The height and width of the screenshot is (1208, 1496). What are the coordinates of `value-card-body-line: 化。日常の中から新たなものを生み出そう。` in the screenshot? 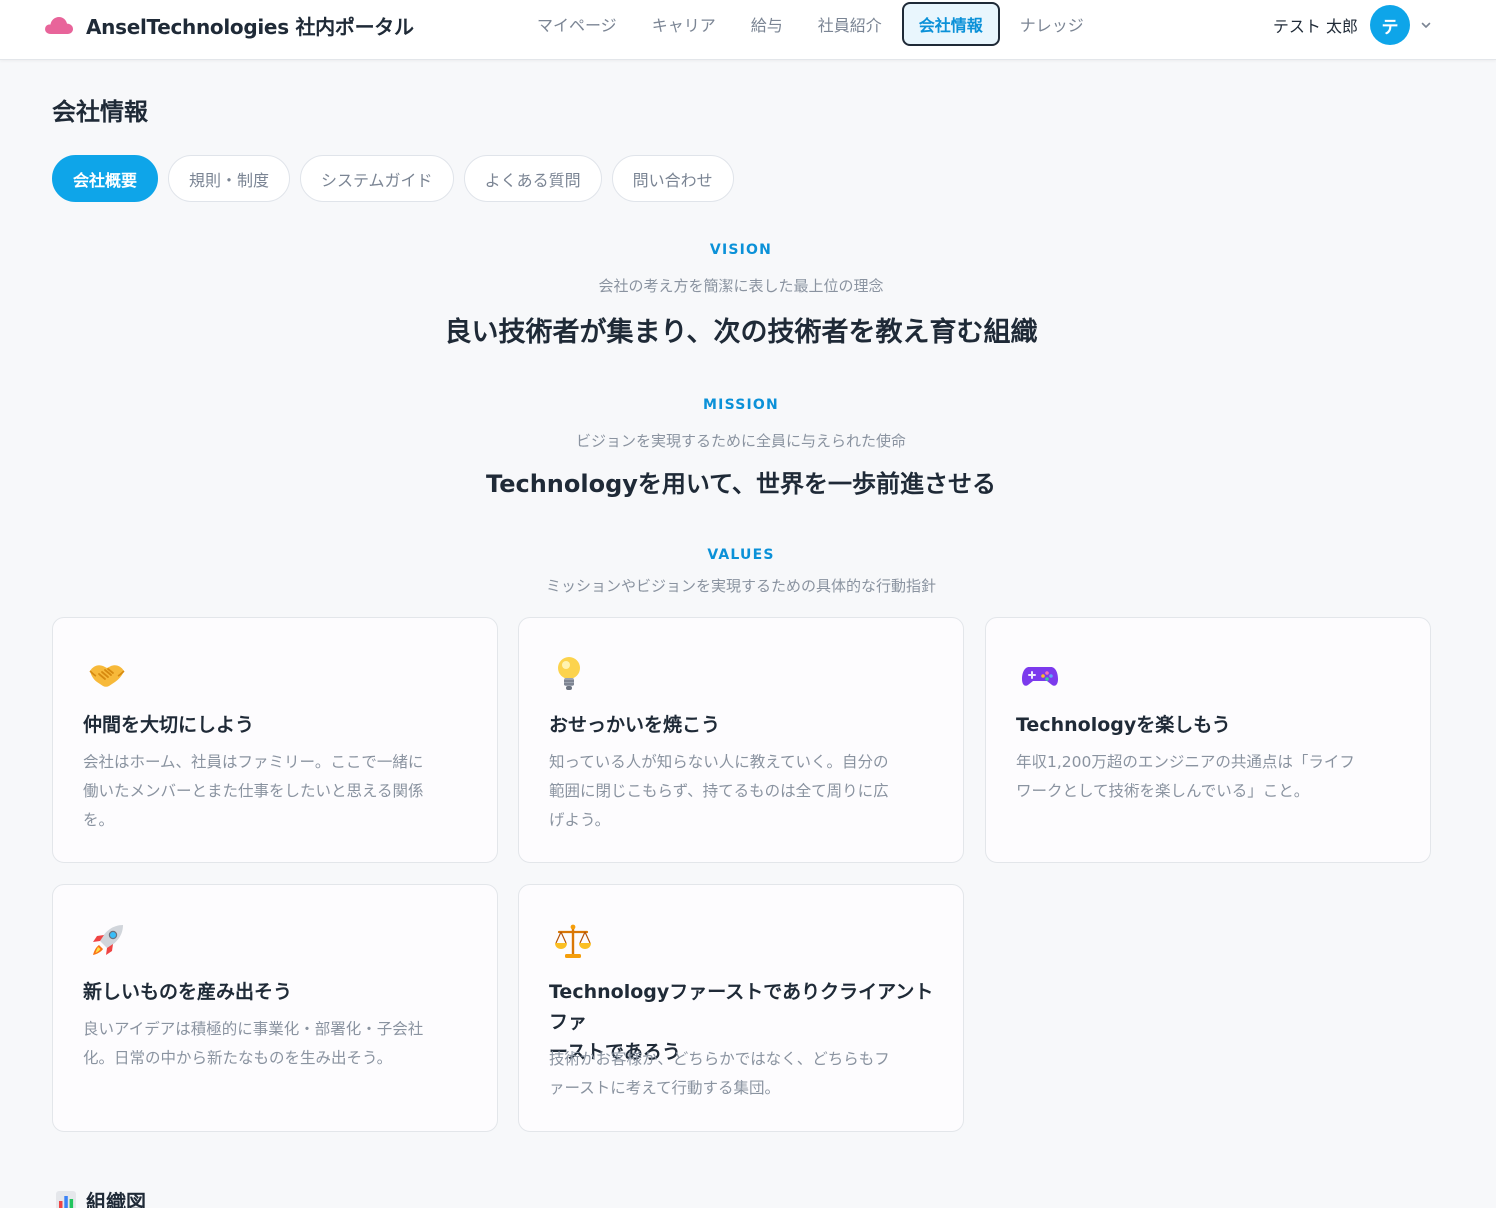 It's located at (238, 1058).